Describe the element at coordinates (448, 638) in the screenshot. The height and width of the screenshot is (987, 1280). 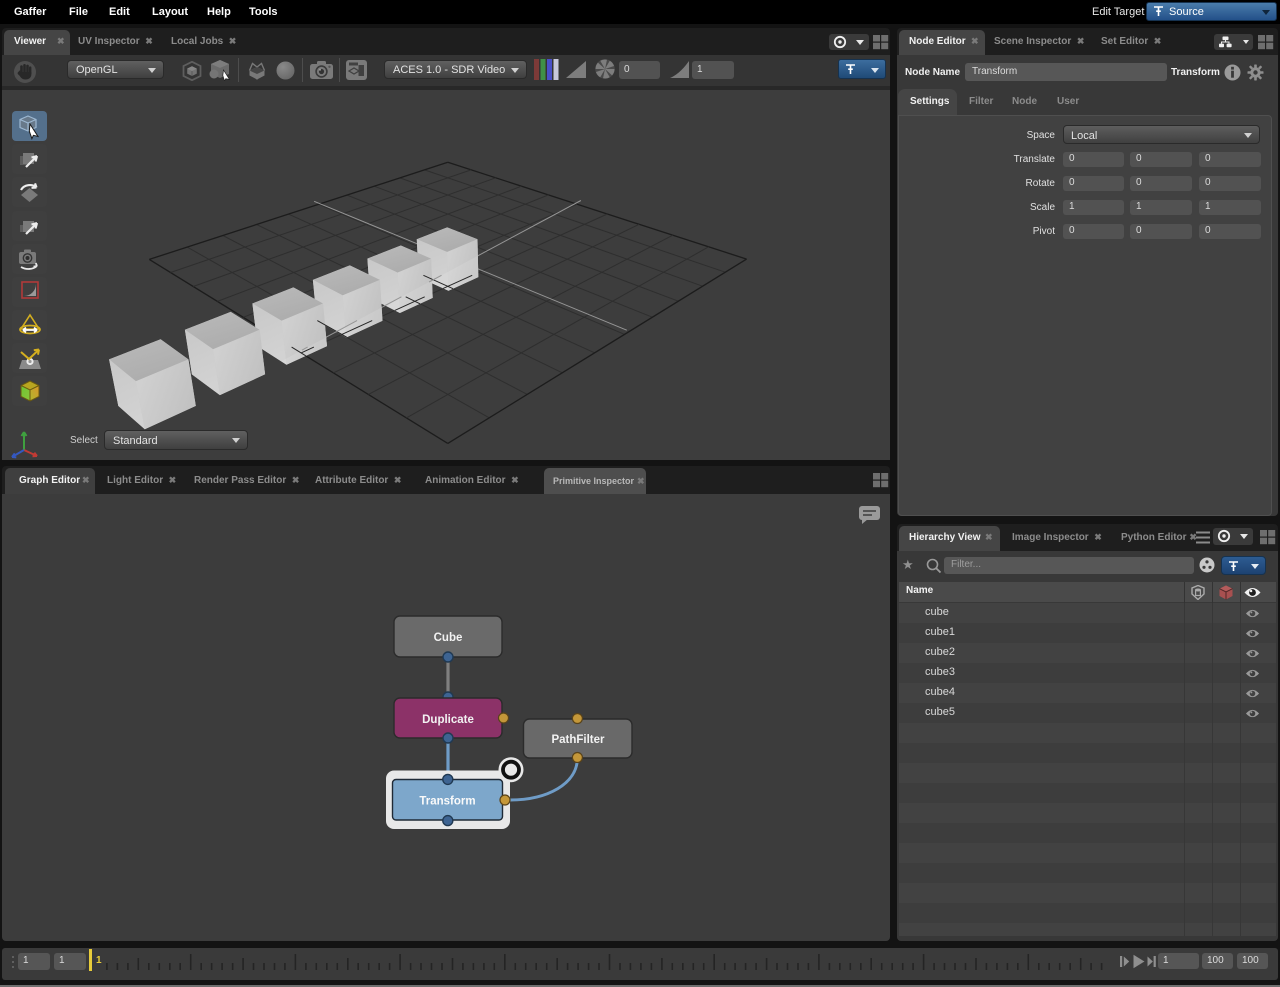
I see `svg-text: Cube` at that location.